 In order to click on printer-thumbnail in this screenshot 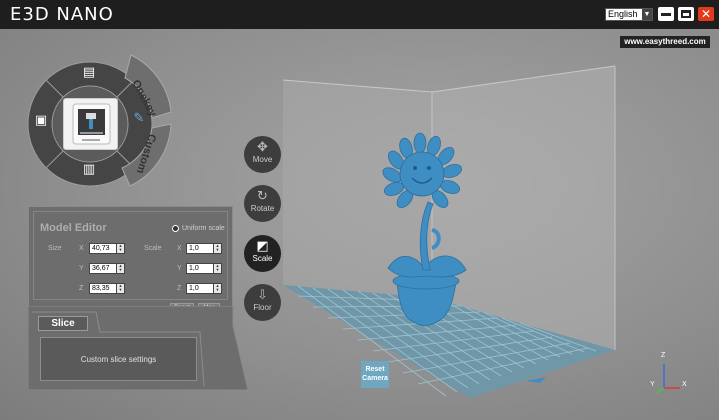, I will do `click(90, 124)`.